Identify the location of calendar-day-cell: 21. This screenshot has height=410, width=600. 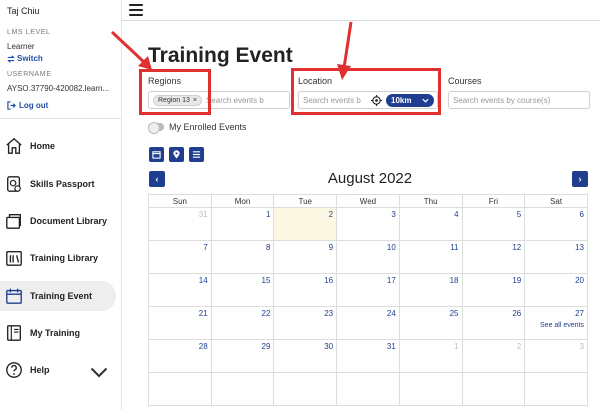
(180, 323).